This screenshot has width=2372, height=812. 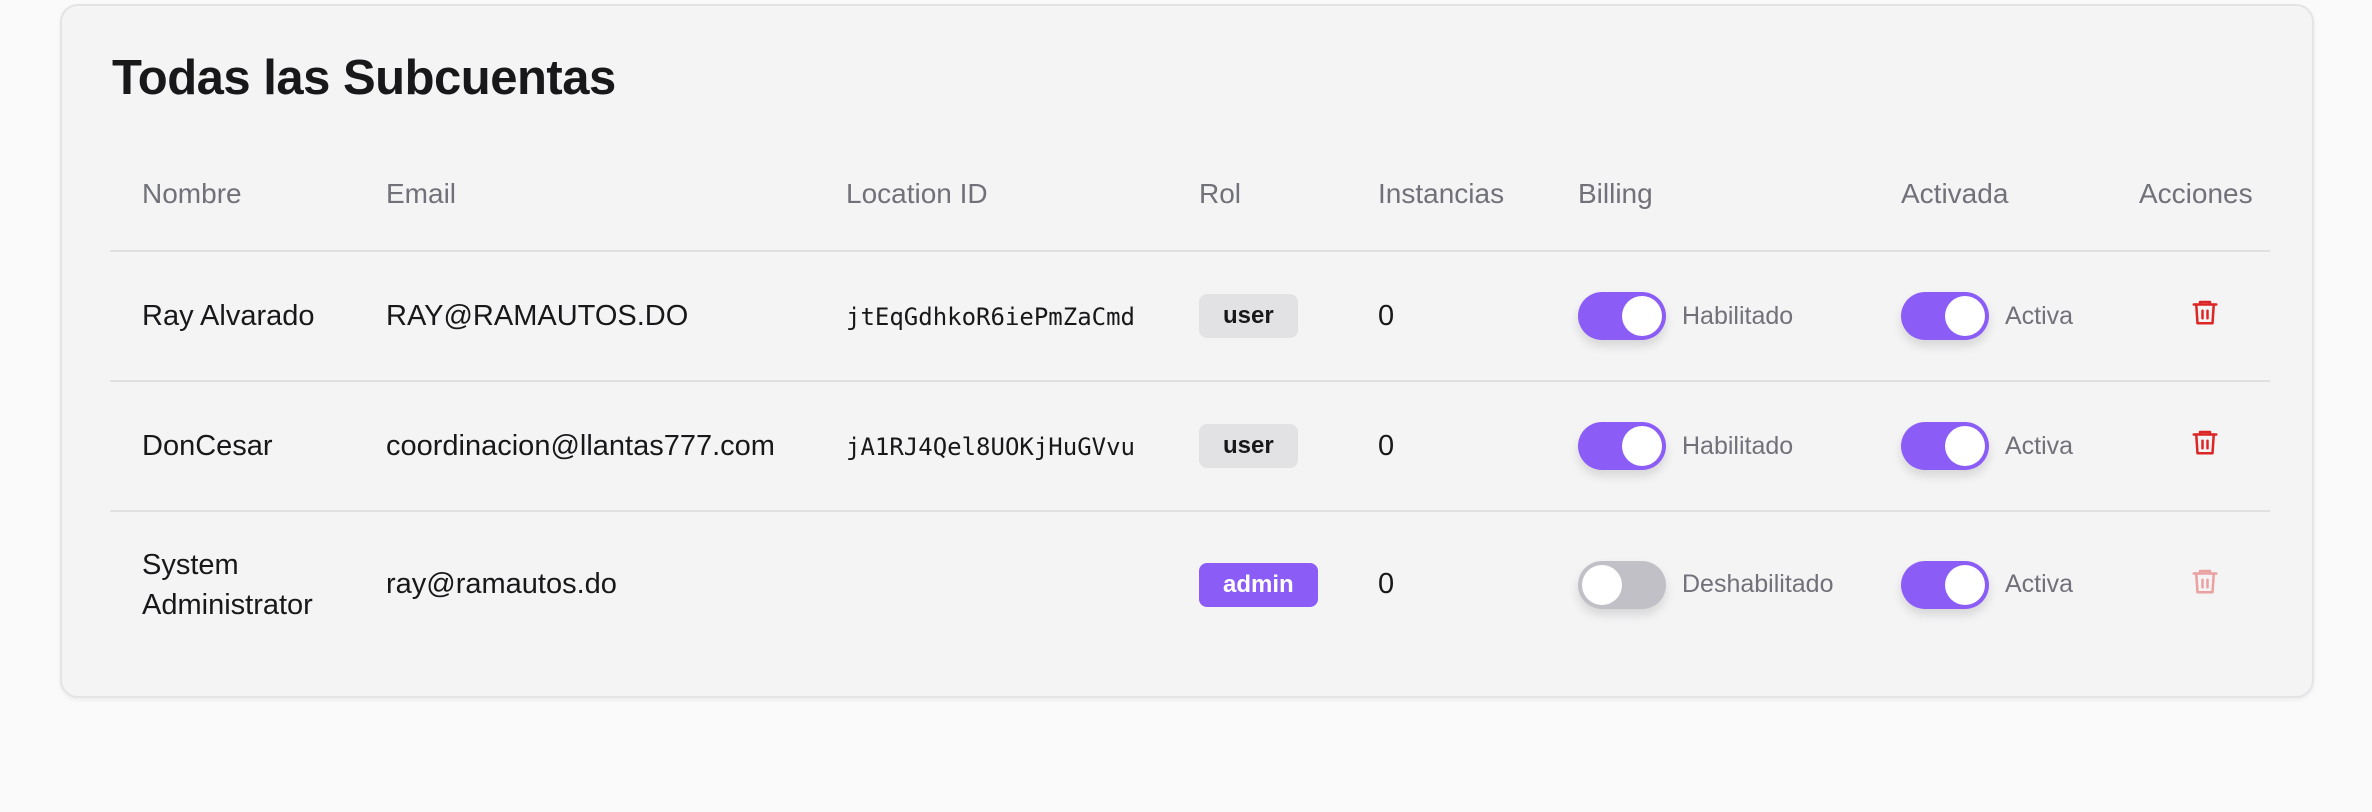 What do you see at coordinates (990, 316) in the screenshot?
I see `row-location-id: jtEqGdhkoR6iePmZaCmd` at bounding box center [990, 316].